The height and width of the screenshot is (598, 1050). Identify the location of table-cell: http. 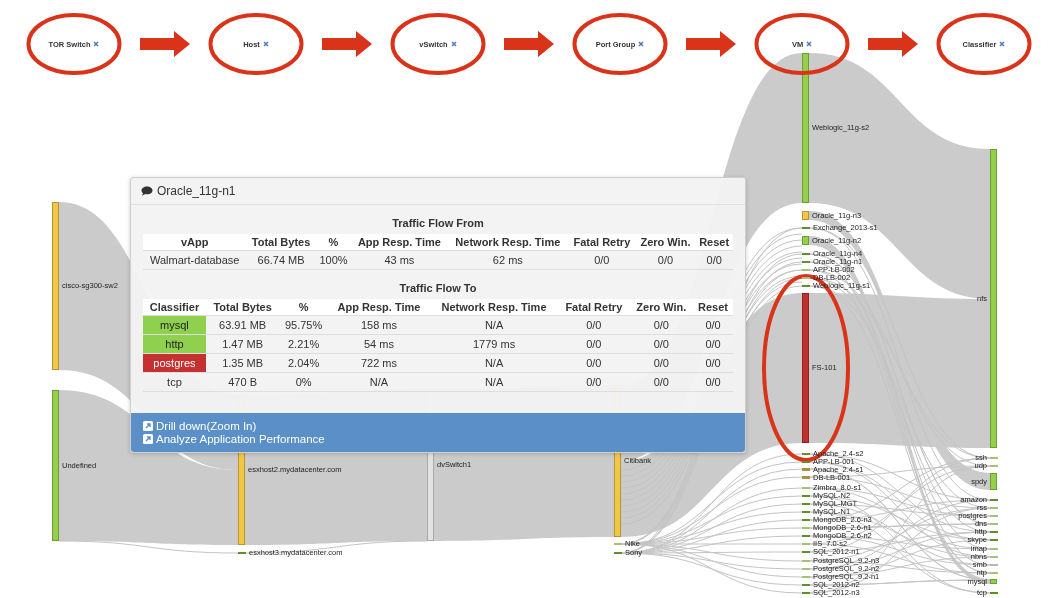
(174, 344).